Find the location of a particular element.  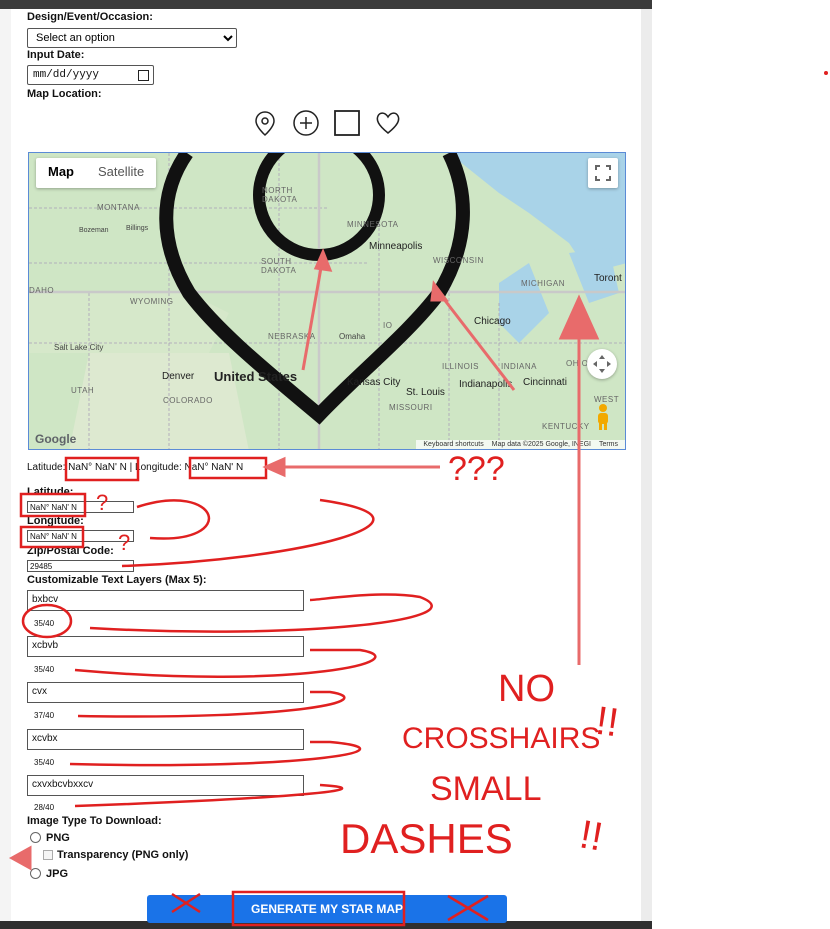

annotation-arrow-left-head is located at coordinates (274, 467).